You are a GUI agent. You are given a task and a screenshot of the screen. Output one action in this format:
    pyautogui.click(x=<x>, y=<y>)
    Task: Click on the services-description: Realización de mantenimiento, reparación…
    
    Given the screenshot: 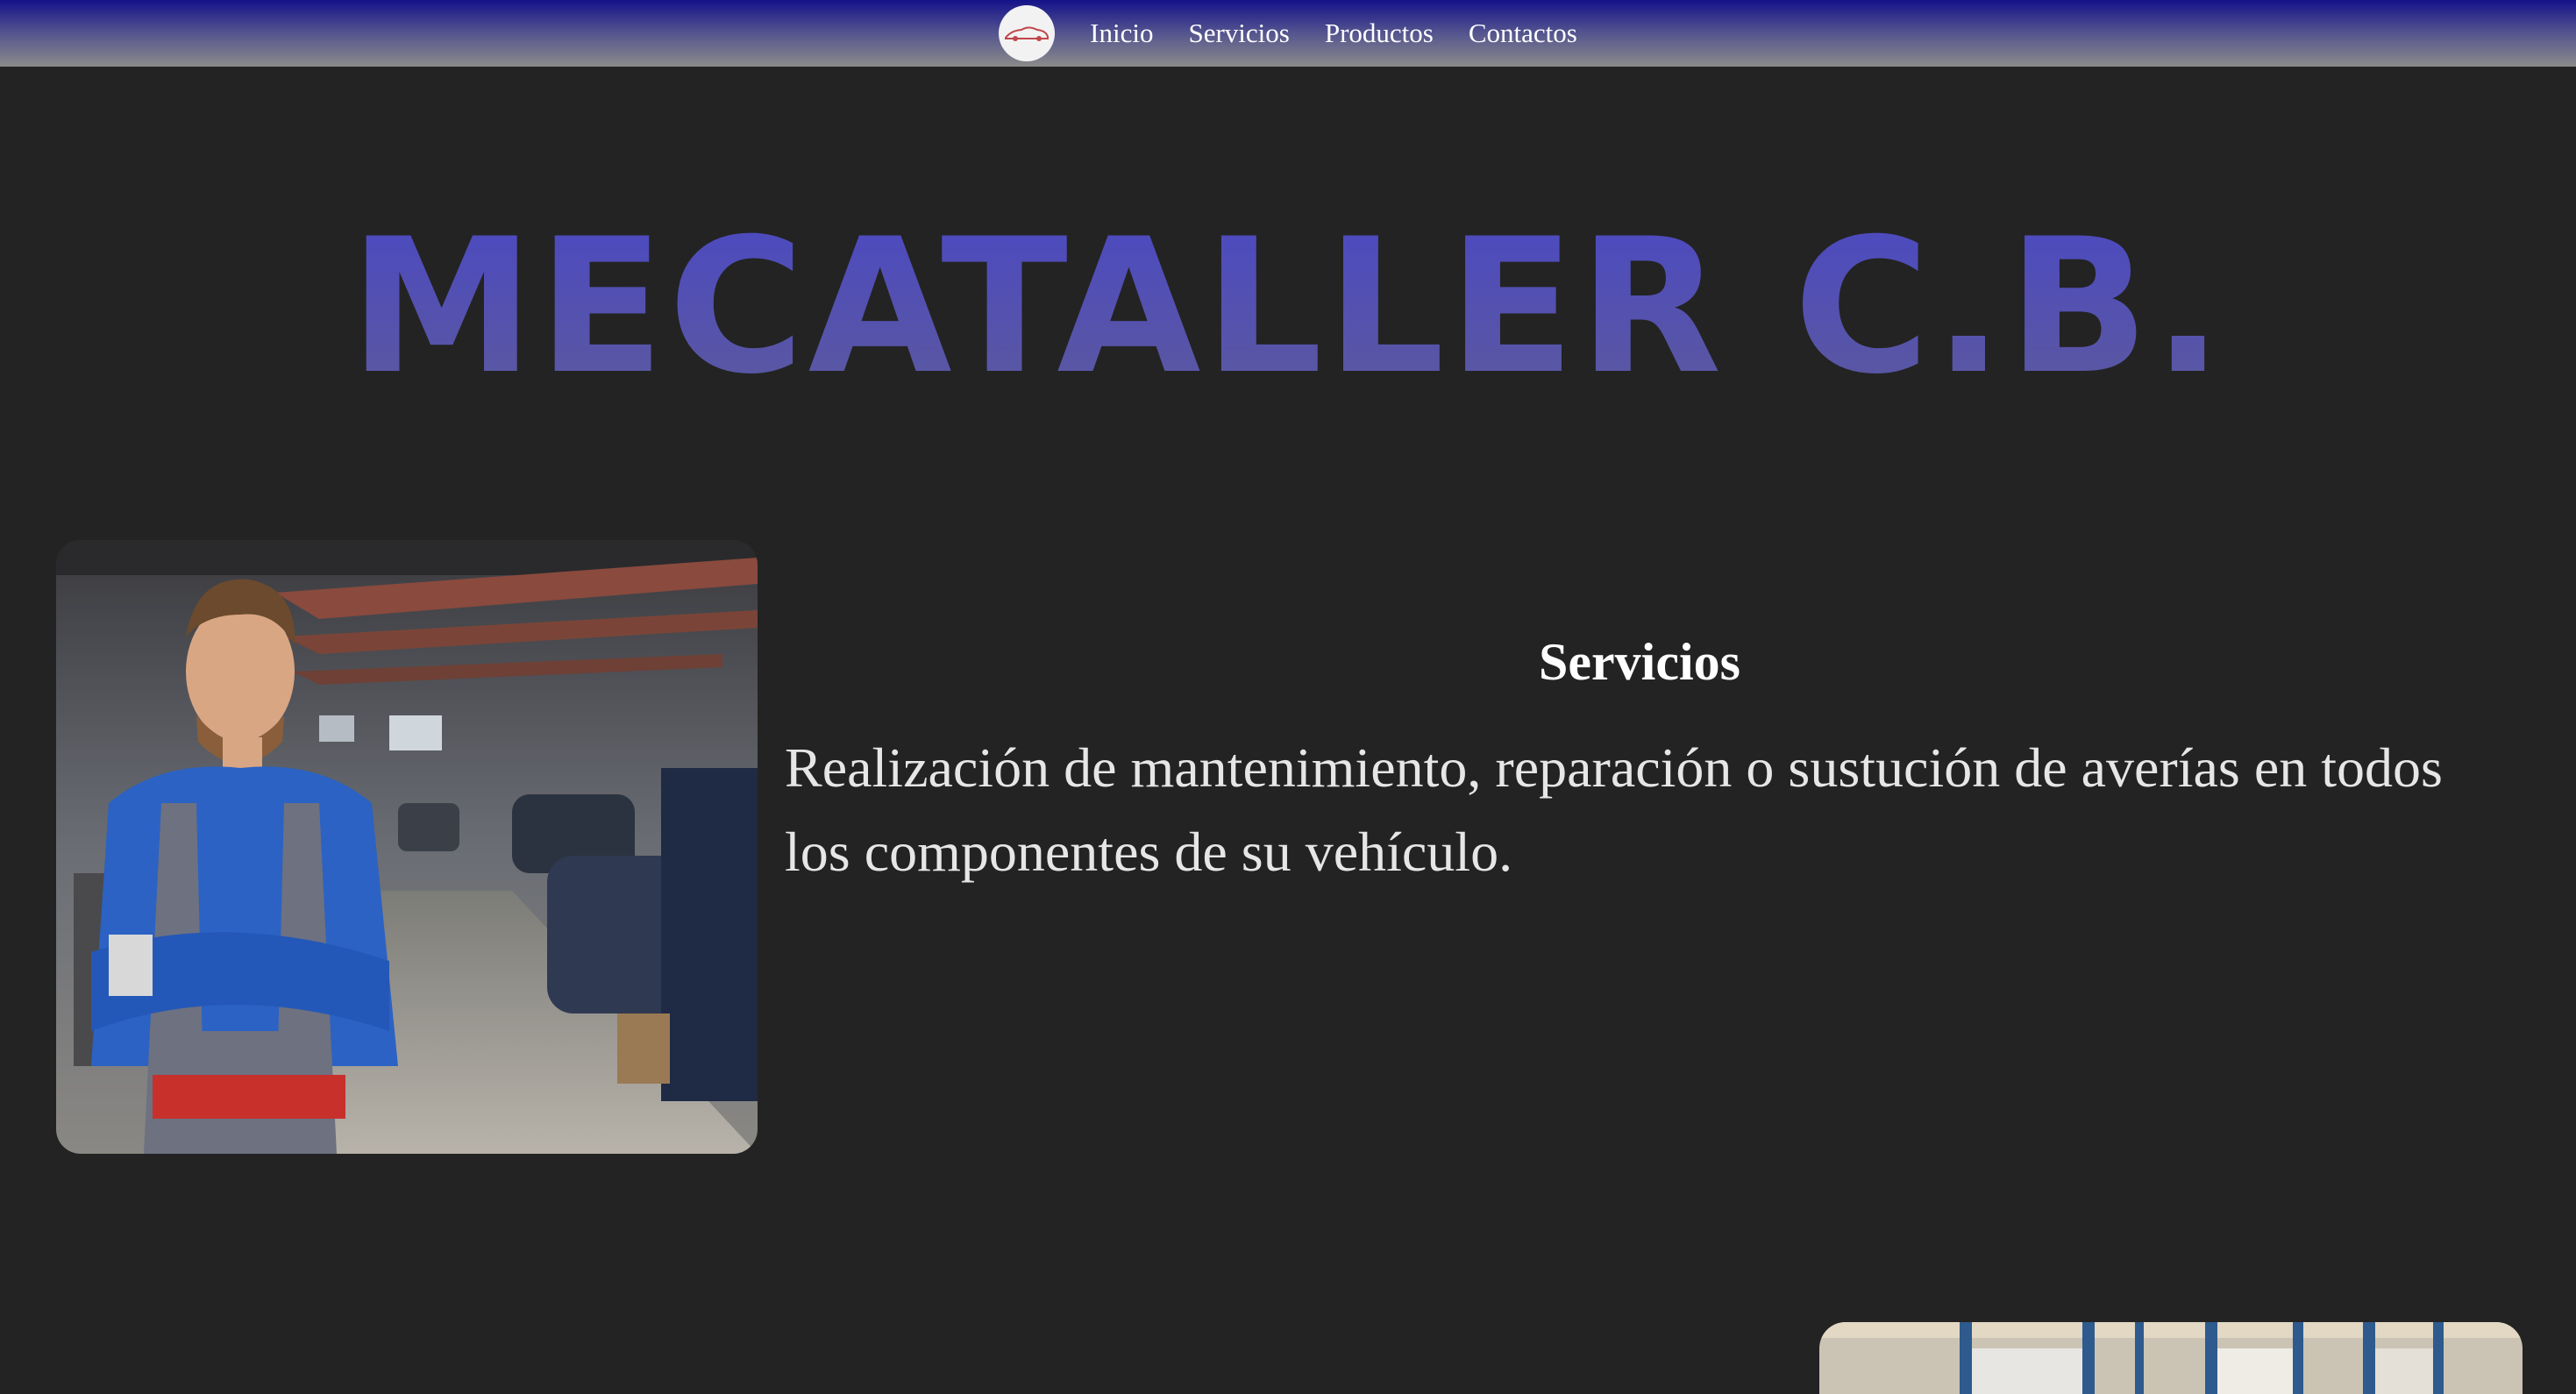 What is the action you would take?
    pyautogui.click(x=1614, y=810)
    